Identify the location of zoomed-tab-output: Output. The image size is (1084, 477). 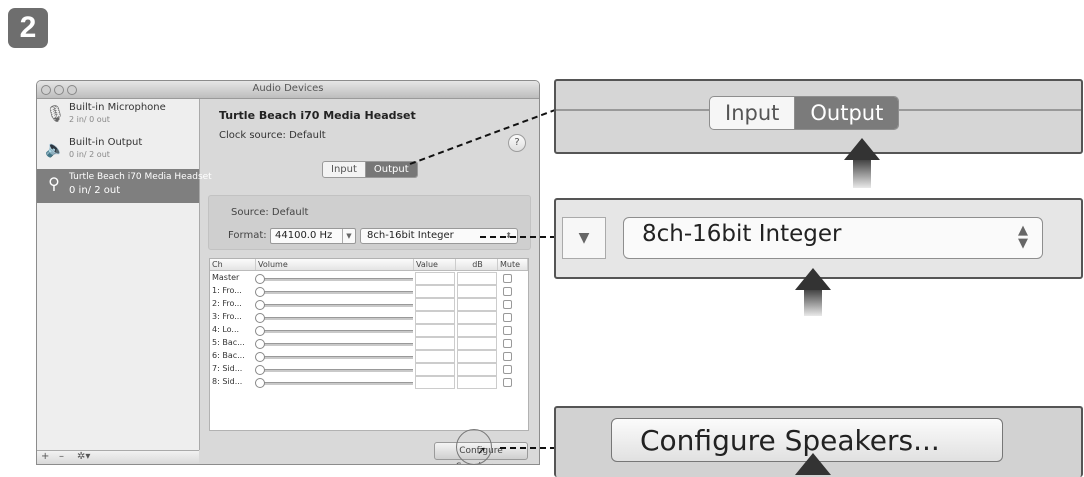
(847, 113).